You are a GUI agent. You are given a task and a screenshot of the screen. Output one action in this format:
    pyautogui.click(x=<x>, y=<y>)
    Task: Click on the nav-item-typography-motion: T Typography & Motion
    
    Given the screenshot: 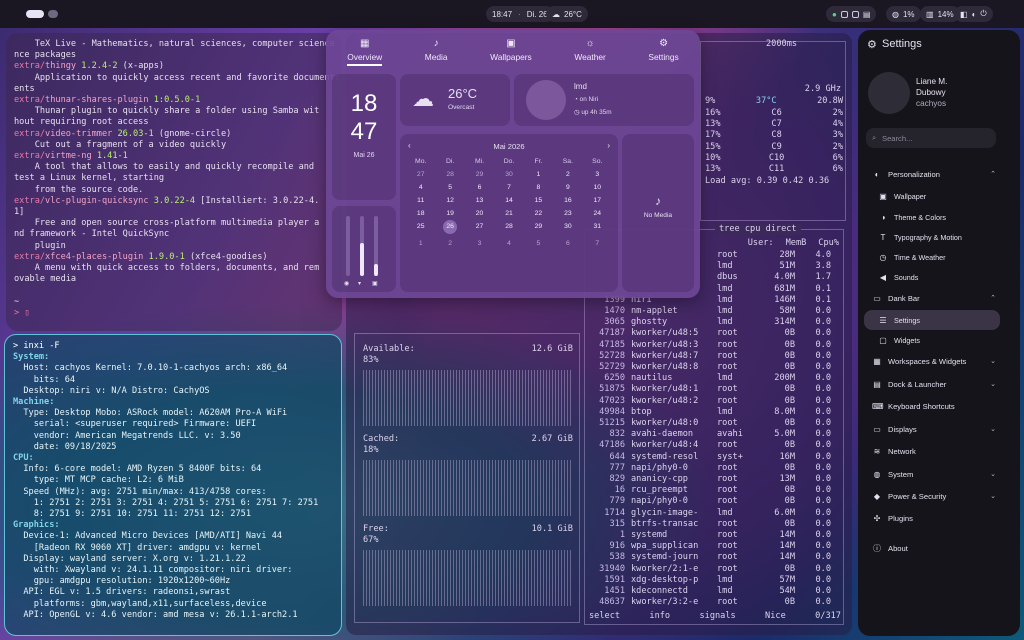 What is the action you would take?
    pyautogui.click(x=932, y=237)
    